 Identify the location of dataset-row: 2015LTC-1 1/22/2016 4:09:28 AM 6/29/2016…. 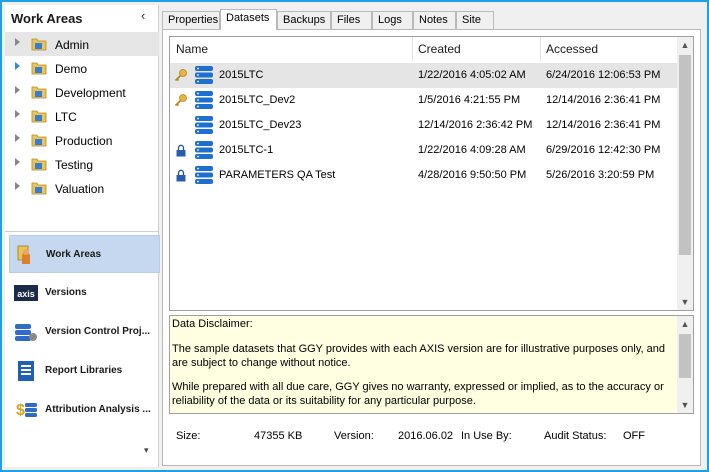
(424, 150).